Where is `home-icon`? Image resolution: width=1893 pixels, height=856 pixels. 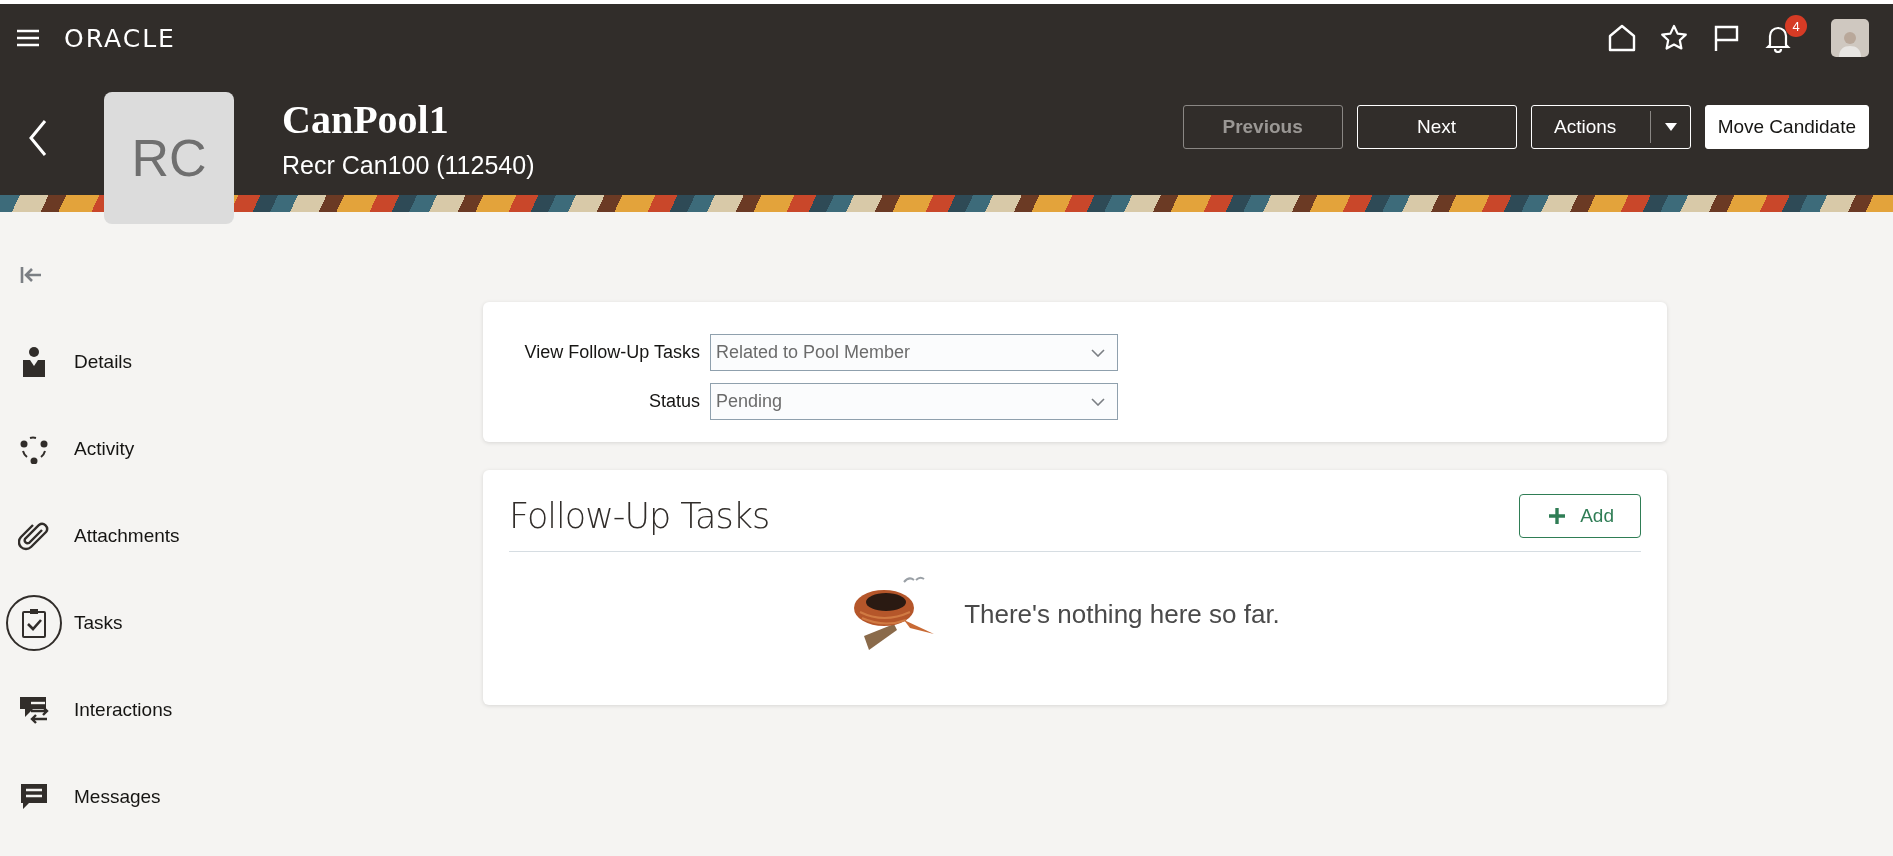 home-icon is located at coordinates (1622, 38).